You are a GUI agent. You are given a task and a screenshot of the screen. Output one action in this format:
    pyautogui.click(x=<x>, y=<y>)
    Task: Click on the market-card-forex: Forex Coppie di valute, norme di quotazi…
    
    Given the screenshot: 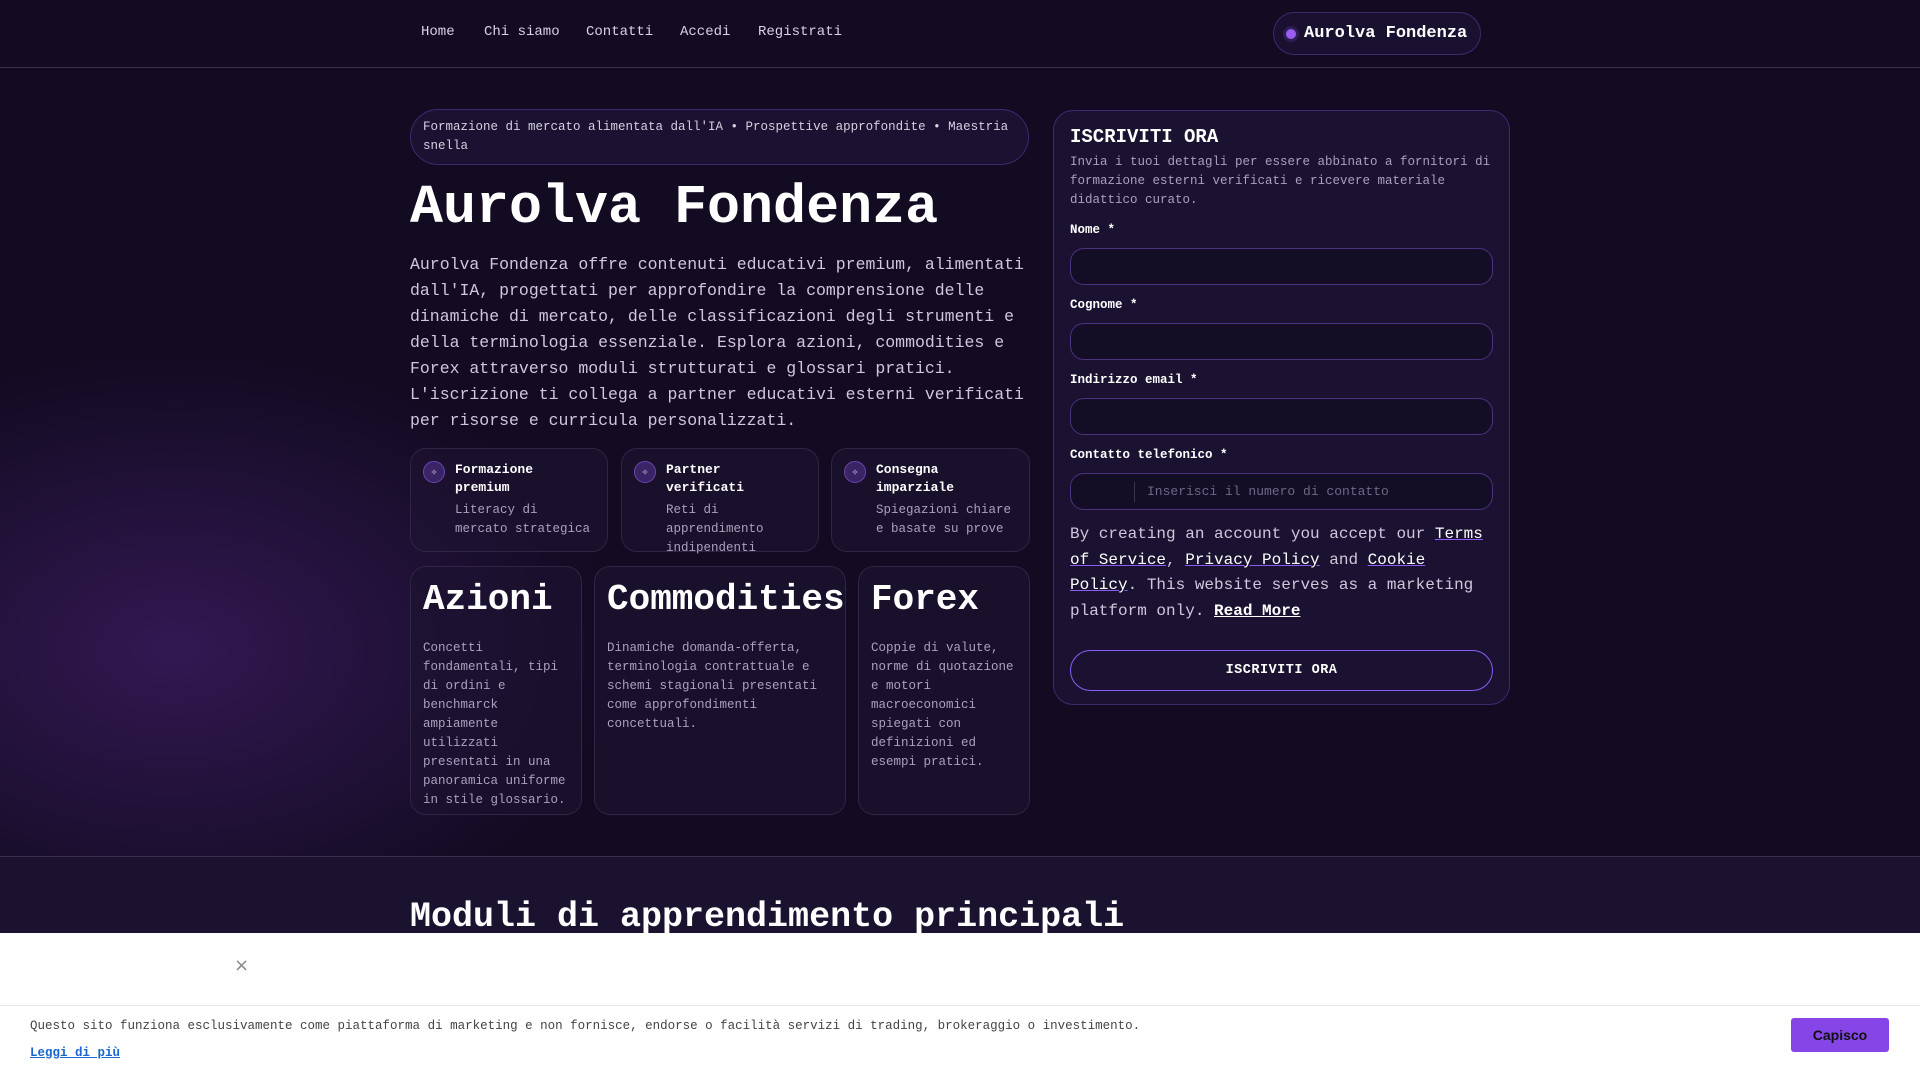 What is the action you would take?
    pyautogui.click(x=944, y=690)
    